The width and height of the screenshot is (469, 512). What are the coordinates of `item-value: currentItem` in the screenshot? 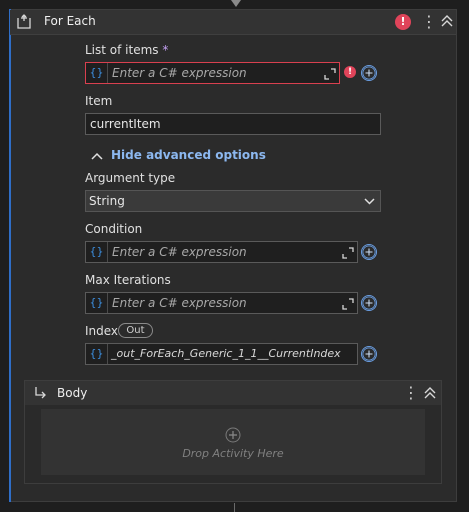 It's located at (125, 124).